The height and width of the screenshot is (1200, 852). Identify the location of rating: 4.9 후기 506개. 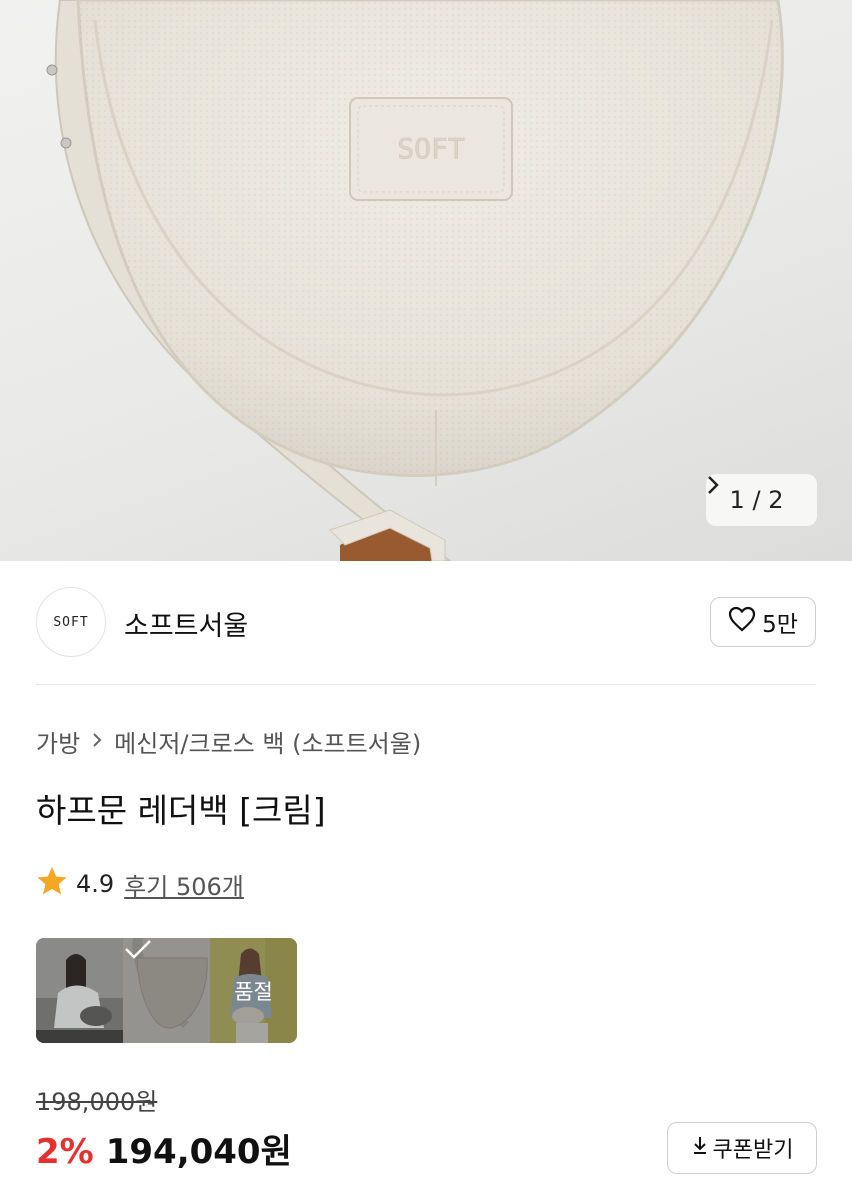
(140, 884).